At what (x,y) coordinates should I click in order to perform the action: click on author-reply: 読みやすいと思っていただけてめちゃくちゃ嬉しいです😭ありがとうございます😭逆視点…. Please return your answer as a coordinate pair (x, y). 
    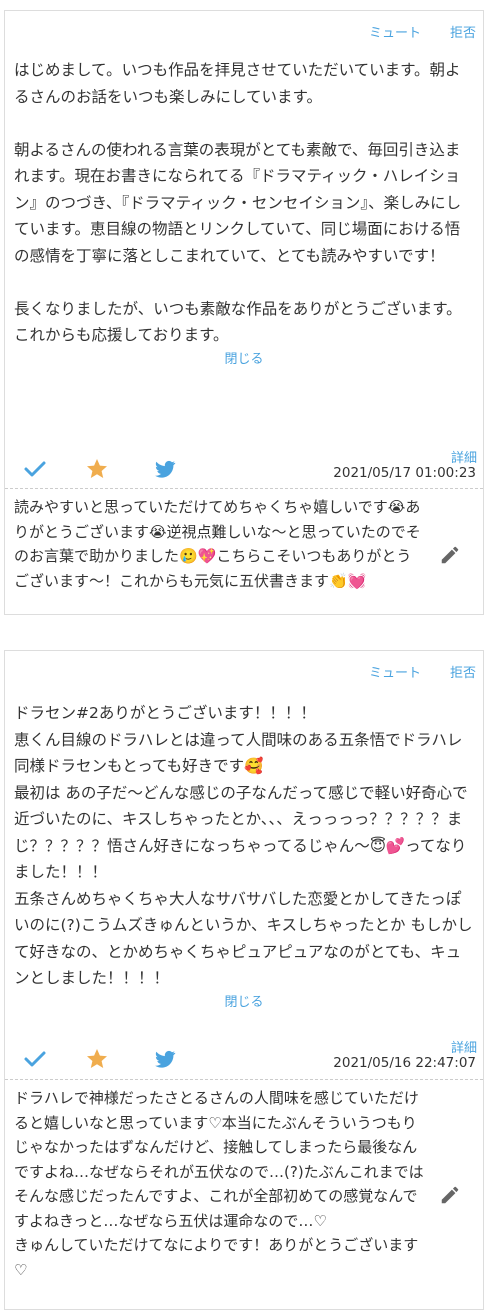
    Looking at the image, I should click on (244, 551).